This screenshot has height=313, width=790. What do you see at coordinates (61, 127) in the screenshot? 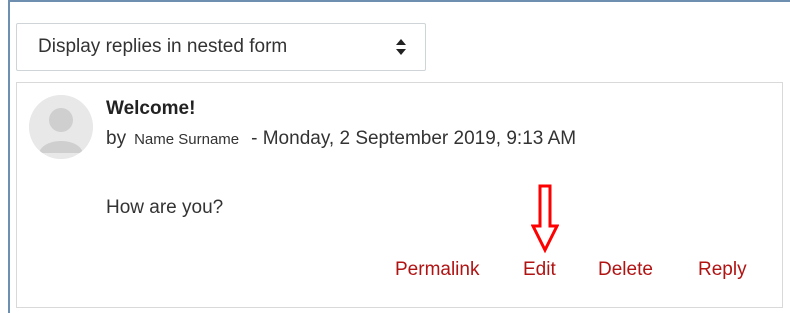
I see `default-user-avatar-icon` at bounding box center [61, 127].